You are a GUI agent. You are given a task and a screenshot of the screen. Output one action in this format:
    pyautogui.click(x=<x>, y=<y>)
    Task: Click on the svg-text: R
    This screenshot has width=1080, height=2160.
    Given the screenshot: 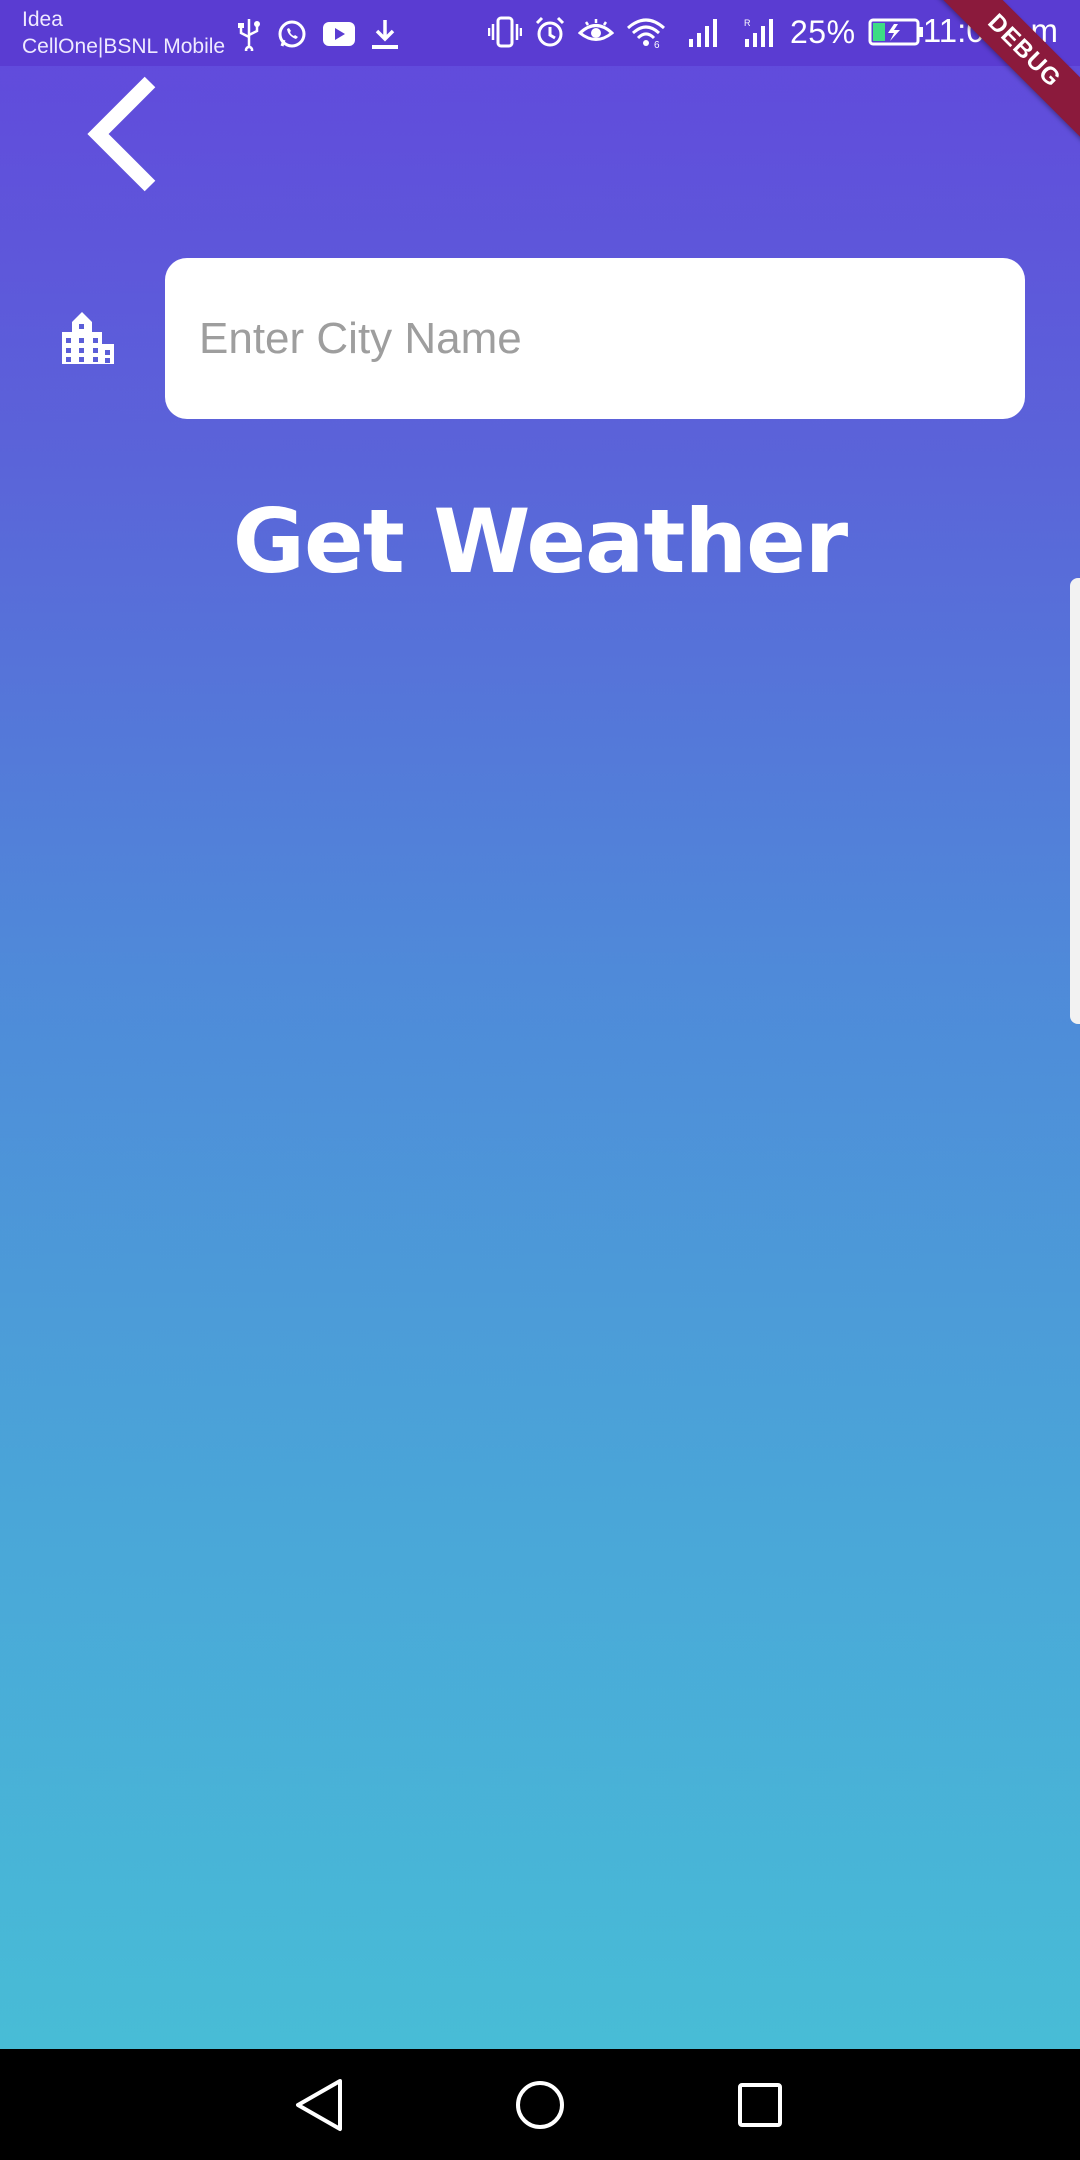 What is the action you would take?
    pyautogui.click(x=747, y=23)
    